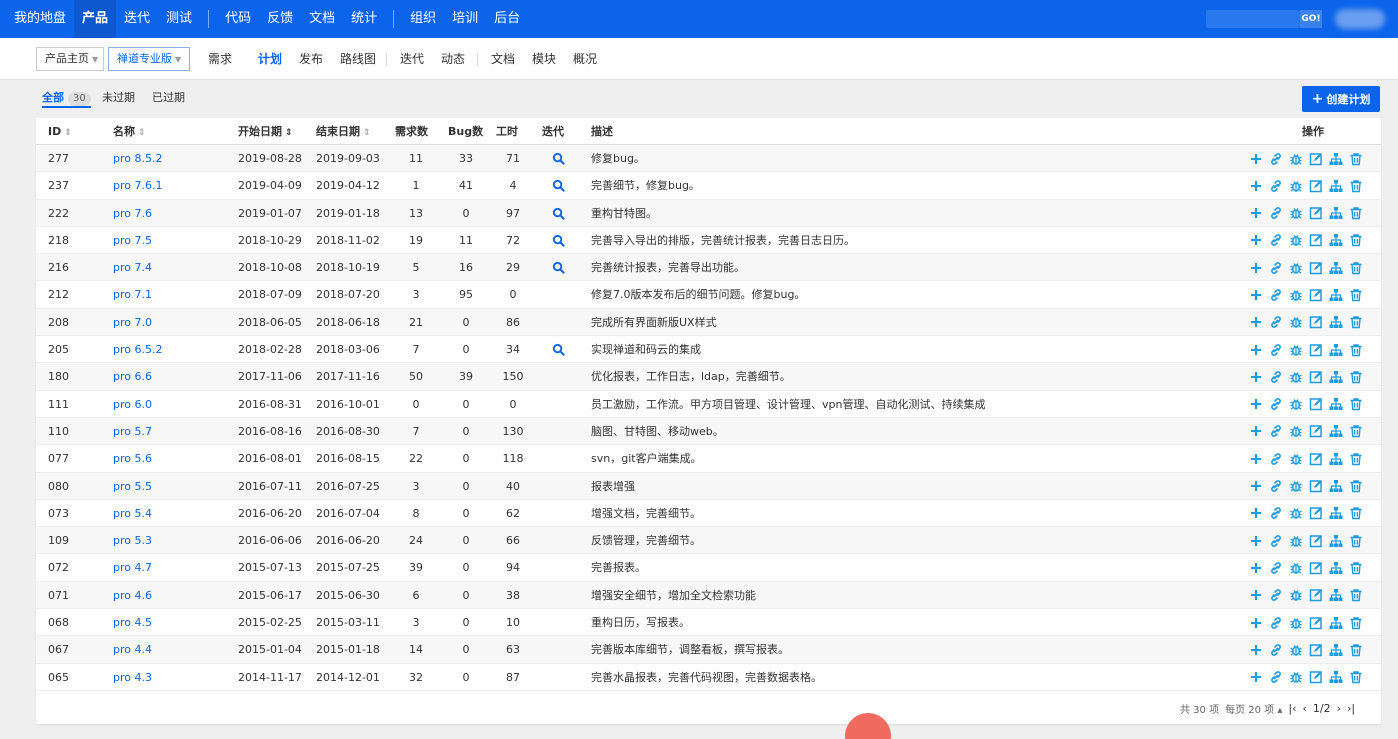 This screenshot has height=739, width=1398. I want to click on create-plan-button: + 创建计划, so click(1341, 99).